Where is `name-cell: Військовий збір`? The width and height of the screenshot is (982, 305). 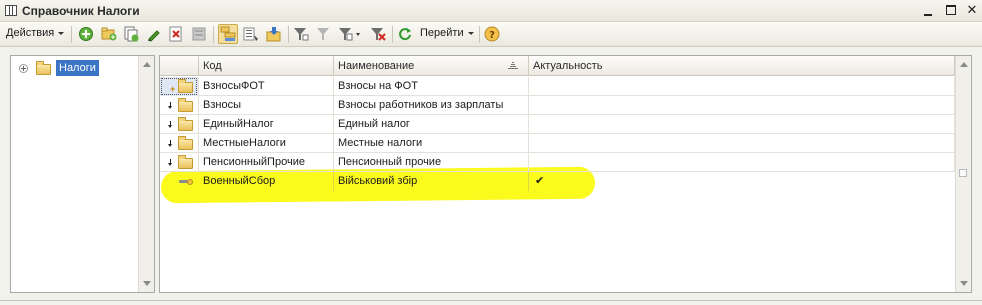
name-cell: Військовий збір is located at coordinates (431, 181).